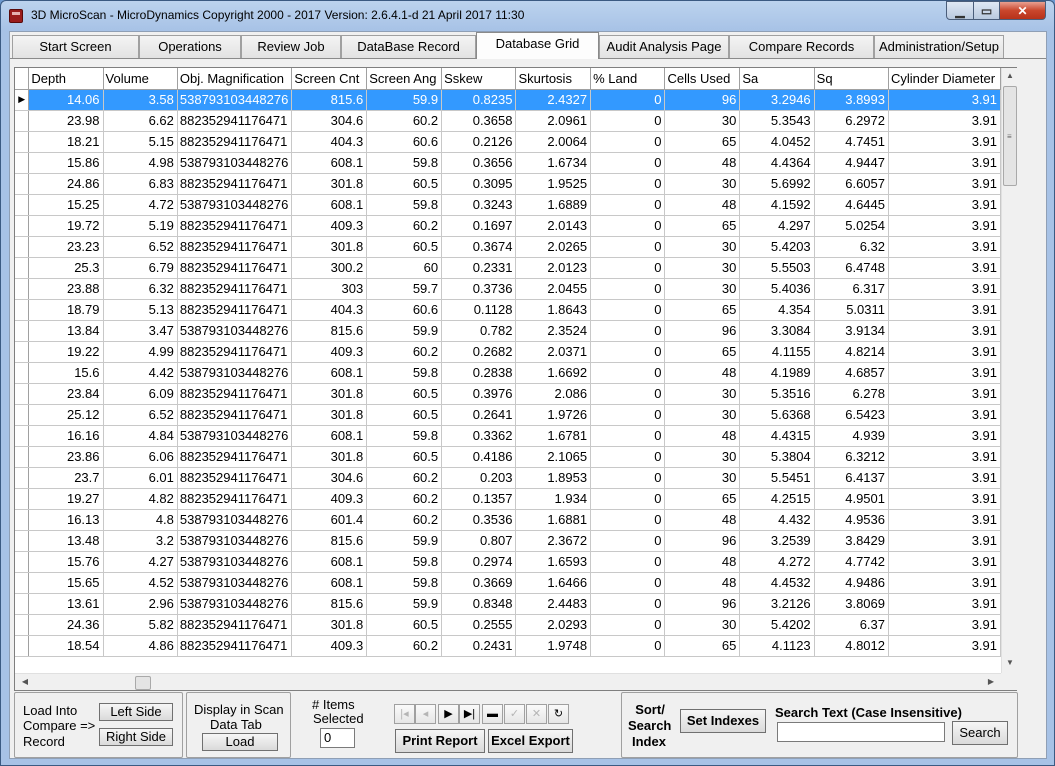 The height and width of the screenshot is (766, 1055). I want to click on table-cell: 815.6, so click(329, 331).